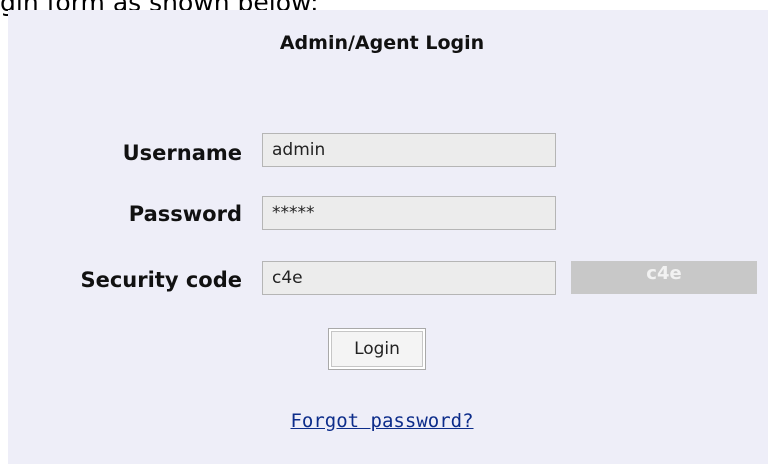 The width and height of the screenshot is (768, 464). I want to click on form-title: Admin/Agent Login, so click(382, 43).